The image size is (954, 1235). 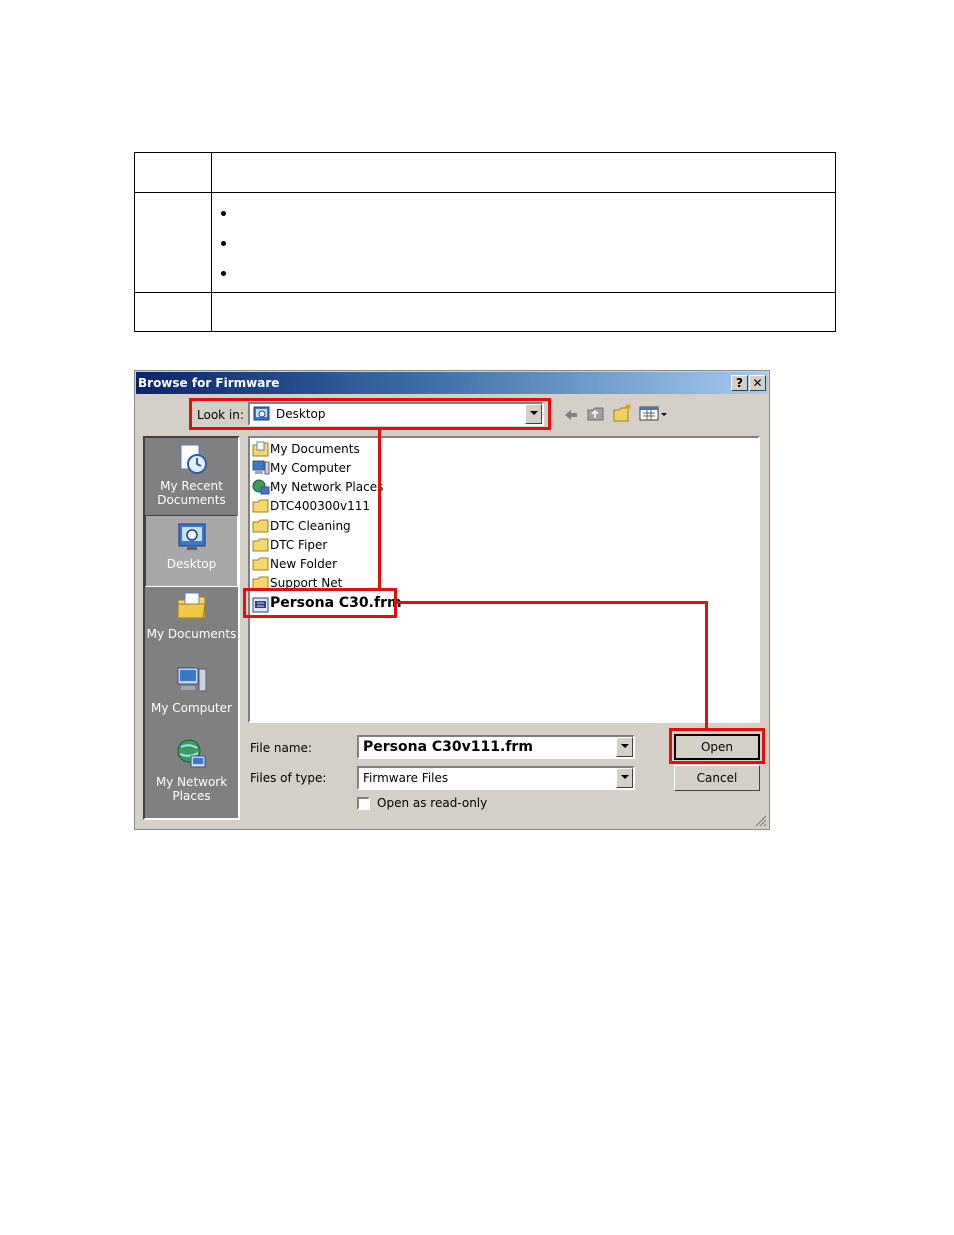 What do you see at coordinates (211, 242) in the screenshot?
I see `table-column-divider` at bounding box center [211, 242].